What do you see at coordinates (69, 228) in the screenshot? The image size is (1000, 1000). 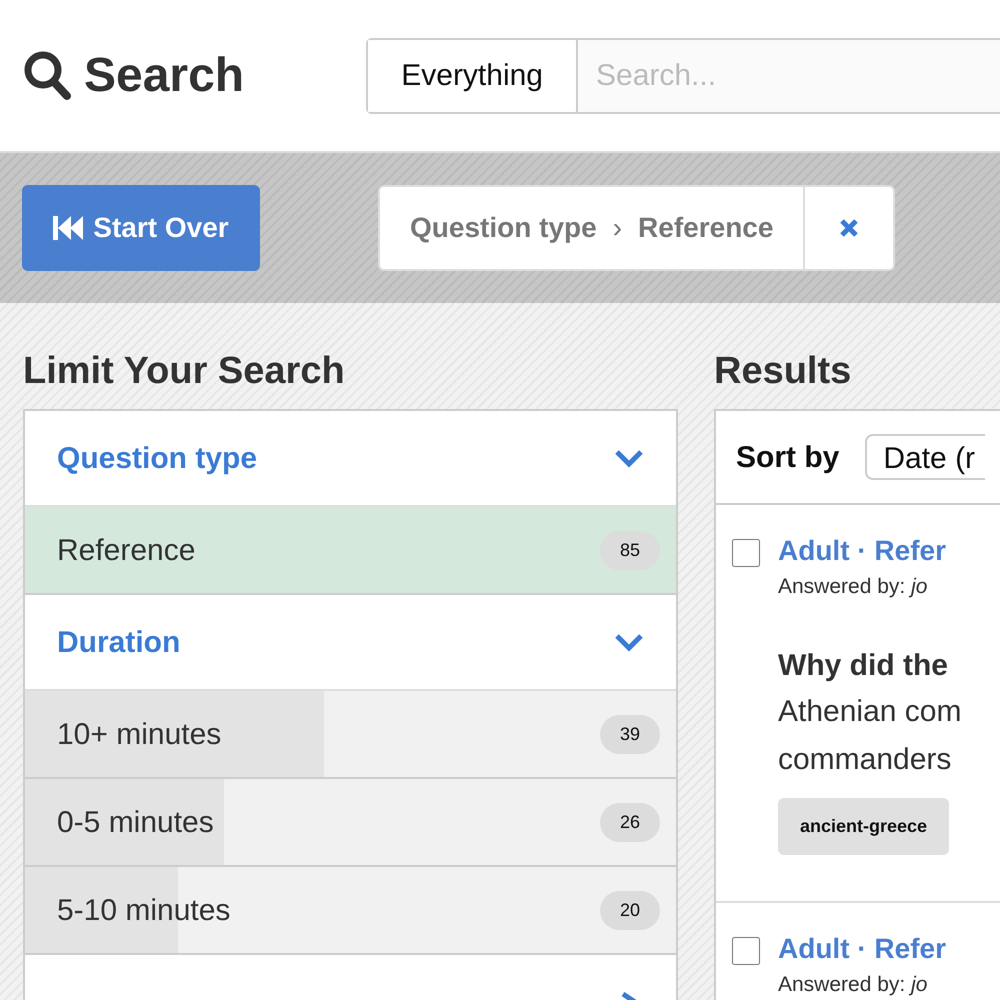 I see `skip-back-icon` at bounding box center [69, 228].